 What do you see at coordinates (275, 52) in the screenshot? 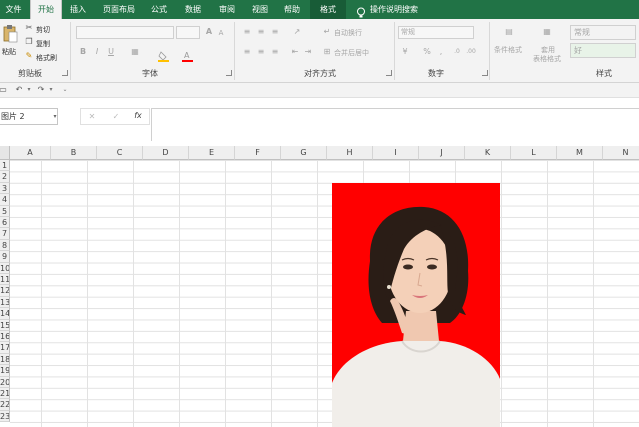
I see `align-right-icon: ≡` at bounding box center [275, 52].